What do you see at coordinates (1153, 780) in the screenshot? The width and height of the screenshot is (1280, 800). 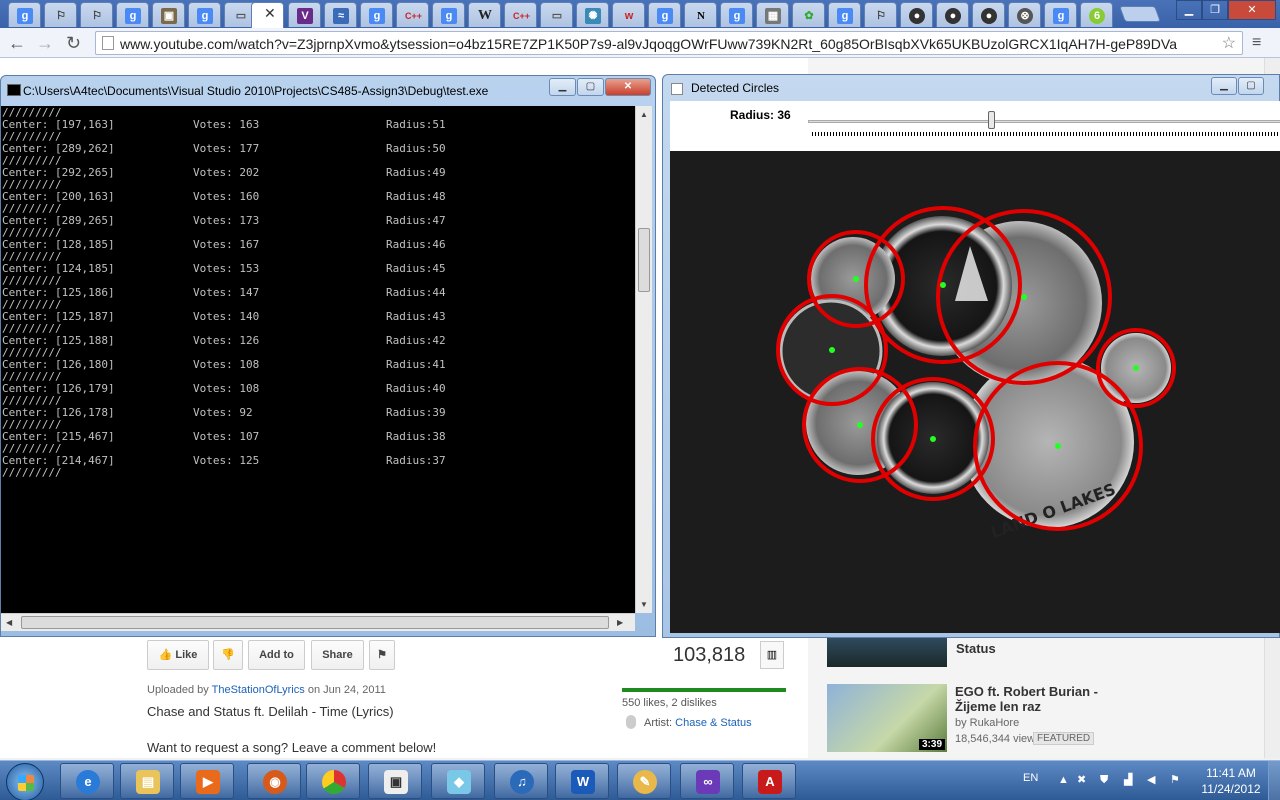 I see `volume-icon: ◀` at bounding box center [1153, 780].